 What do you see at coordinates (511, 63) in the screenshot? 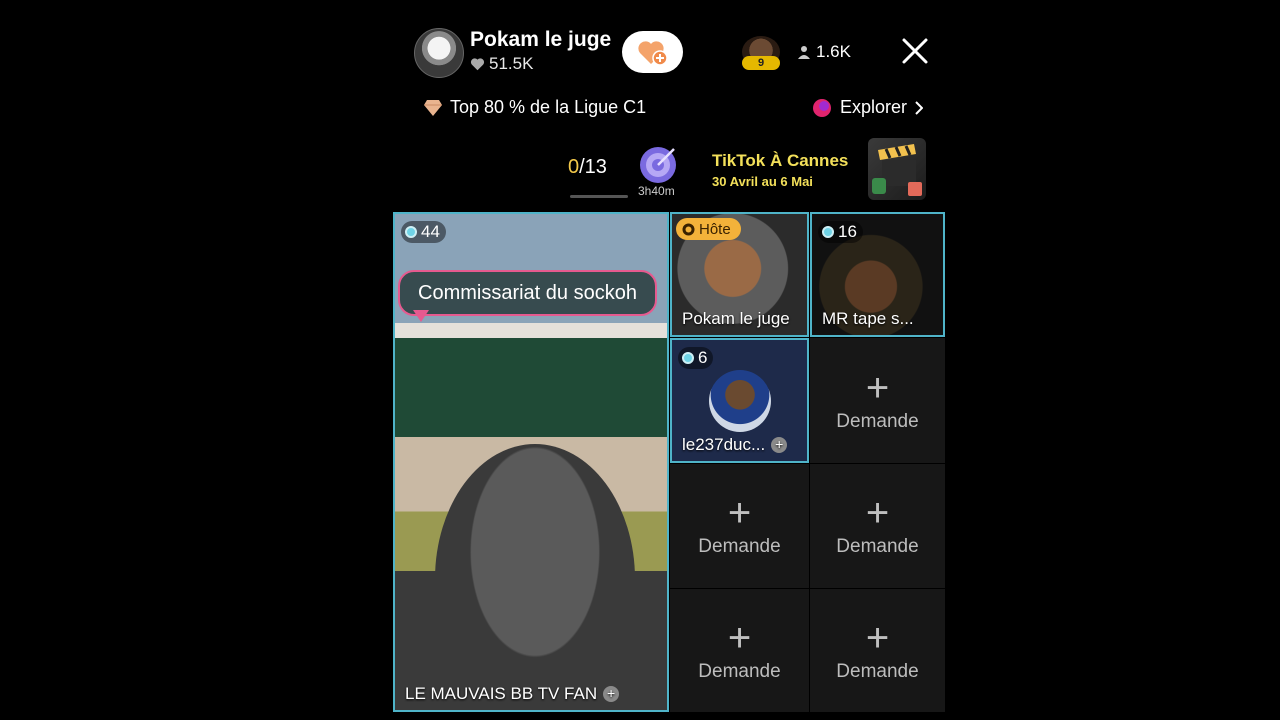
I see `likes-value: 51.5K` at bounding box center [511, 63].